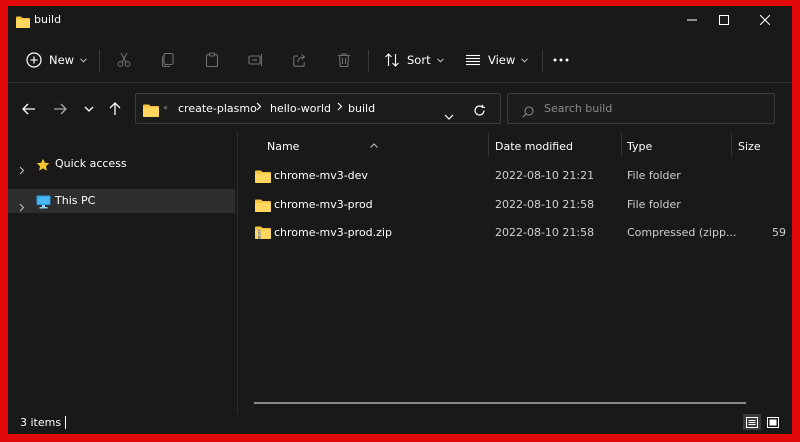  What do you see at coordinates (749, 146) in the screenshot?
I see `column-header-size: Size` at bounding box center [749, 146].